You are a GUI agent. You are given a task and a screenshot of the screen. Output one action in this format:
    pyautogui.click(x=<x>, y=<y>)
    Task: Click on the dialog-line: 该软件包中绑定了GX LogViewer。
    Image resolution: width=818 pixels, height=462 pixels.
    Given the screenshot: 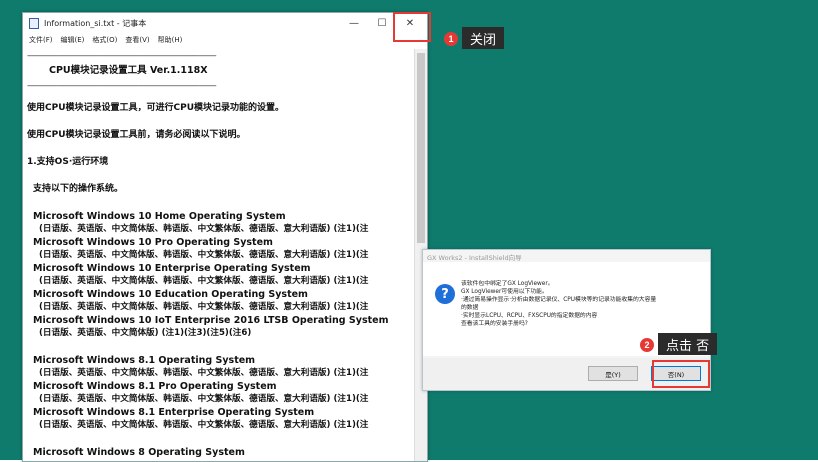 What is the action you would take?
    pyautogui.click(x=507, y=284)
    